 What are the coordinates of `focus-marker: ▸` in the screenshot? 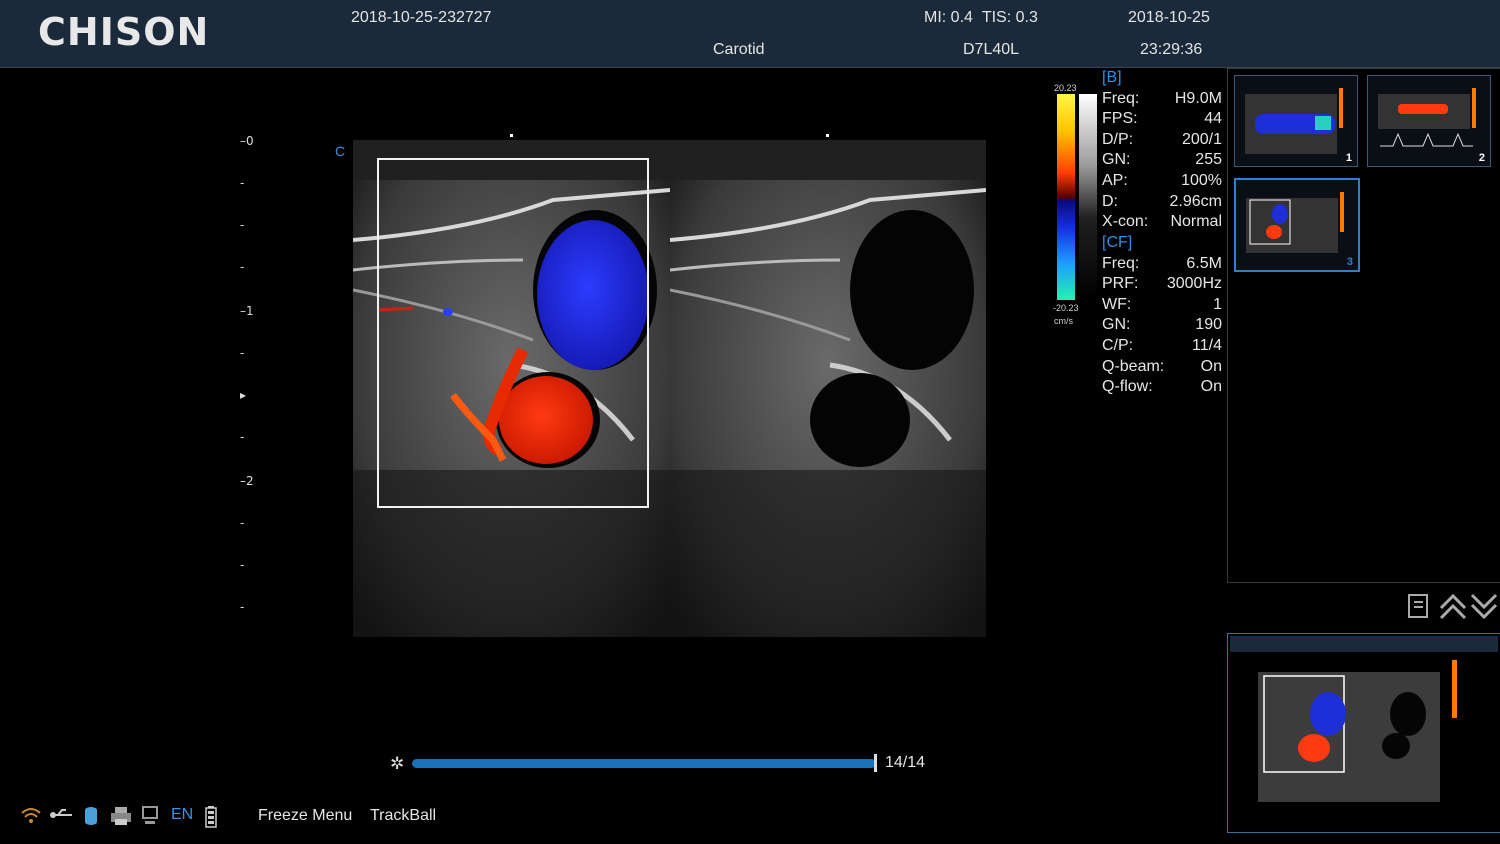 It's located at (243, 395).